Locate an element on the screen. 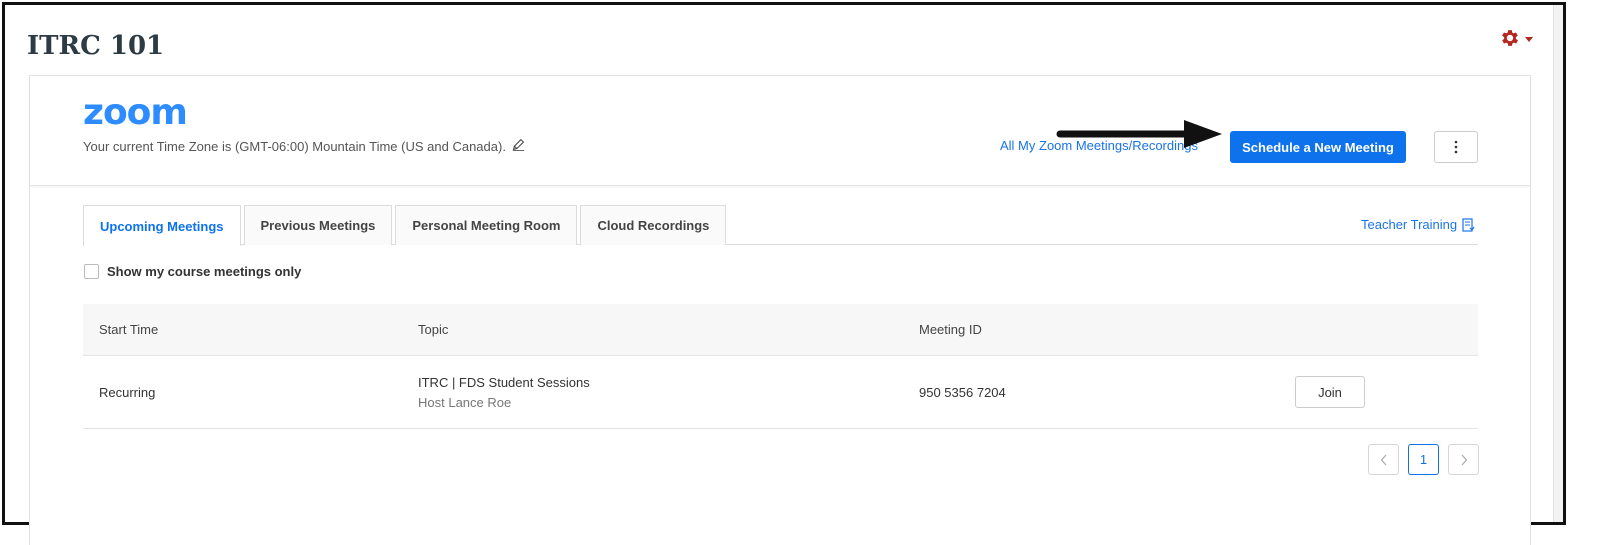  course-filter-label: Show my course meetings only is located at coordinates (204, 271).